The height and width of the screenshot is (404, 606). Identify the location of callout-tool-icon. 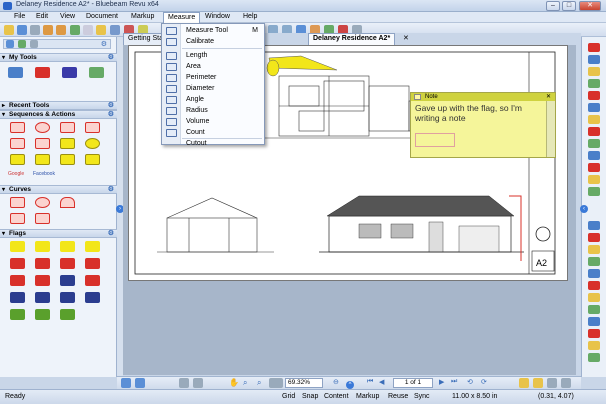
(594, 321).